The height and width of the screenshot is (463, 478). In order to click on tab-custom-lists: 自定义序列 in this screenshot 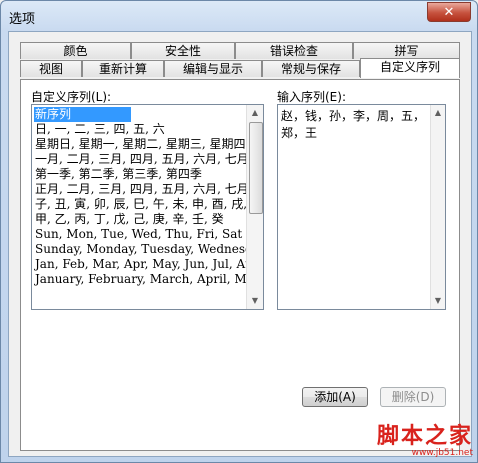, I will do `click(410, 68)`.